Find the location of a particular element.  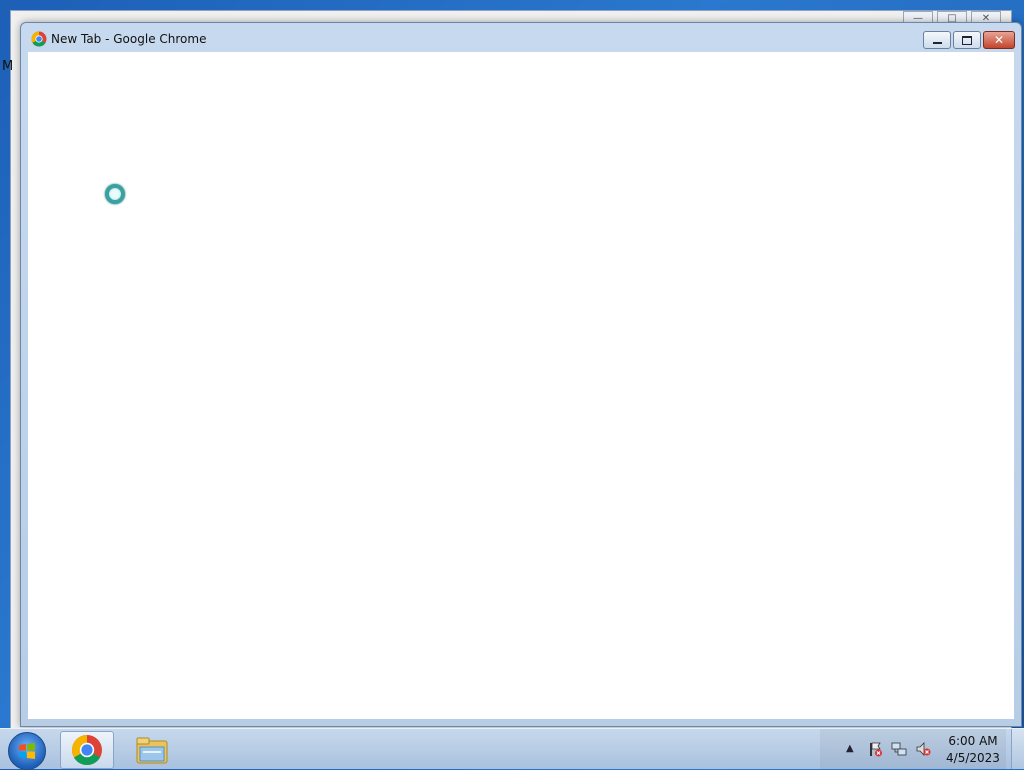

maximize-icon is located at coordinates (967, 40).